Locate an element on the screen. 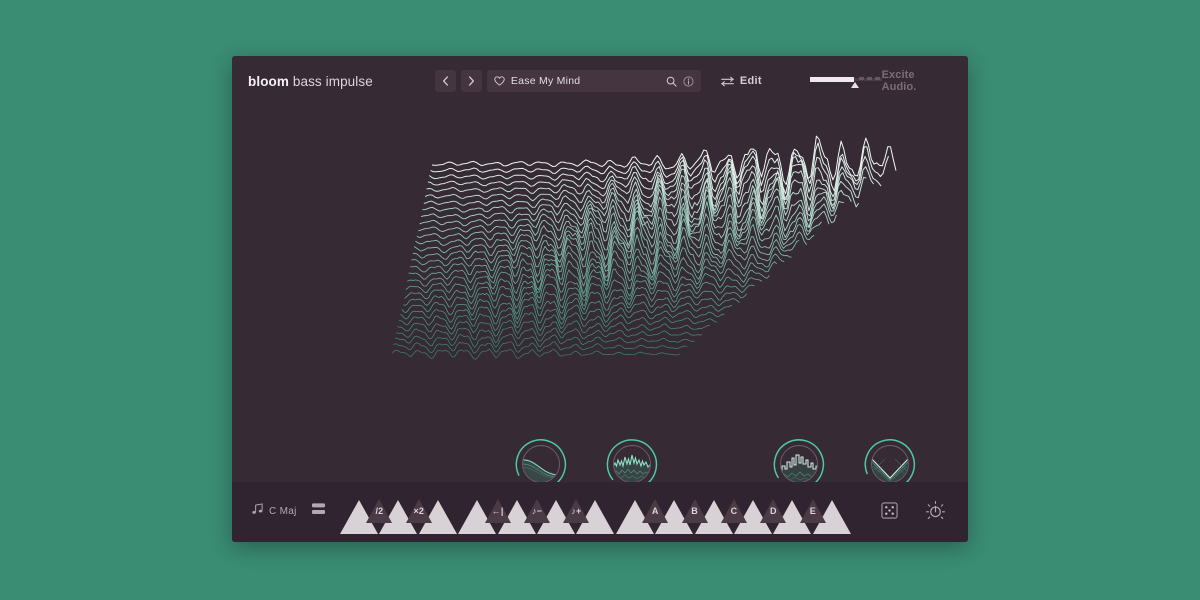 The height and width of the screenshot is (600, 1200). edit-label: Edit is located at coordinates (750, 81).